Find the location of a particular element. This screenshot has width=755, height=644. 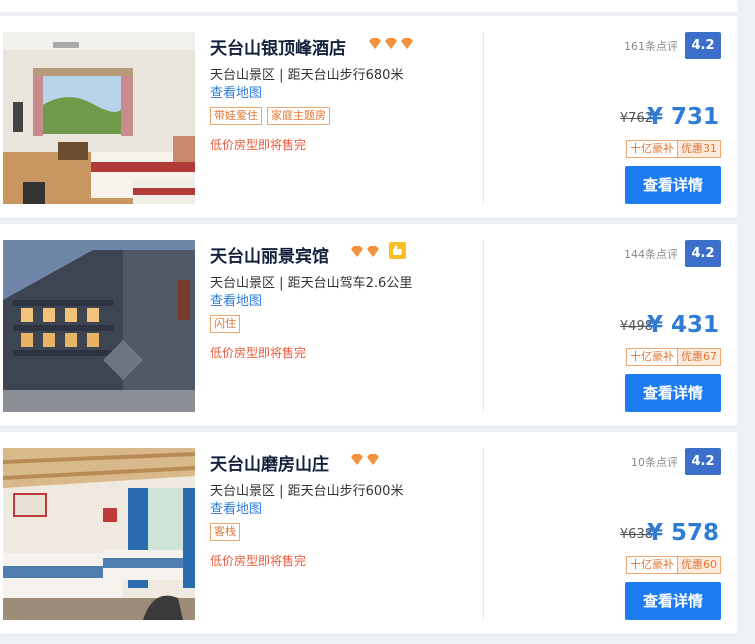

tag-badge: 带娃爱住 is located at coordinates (236, 116).